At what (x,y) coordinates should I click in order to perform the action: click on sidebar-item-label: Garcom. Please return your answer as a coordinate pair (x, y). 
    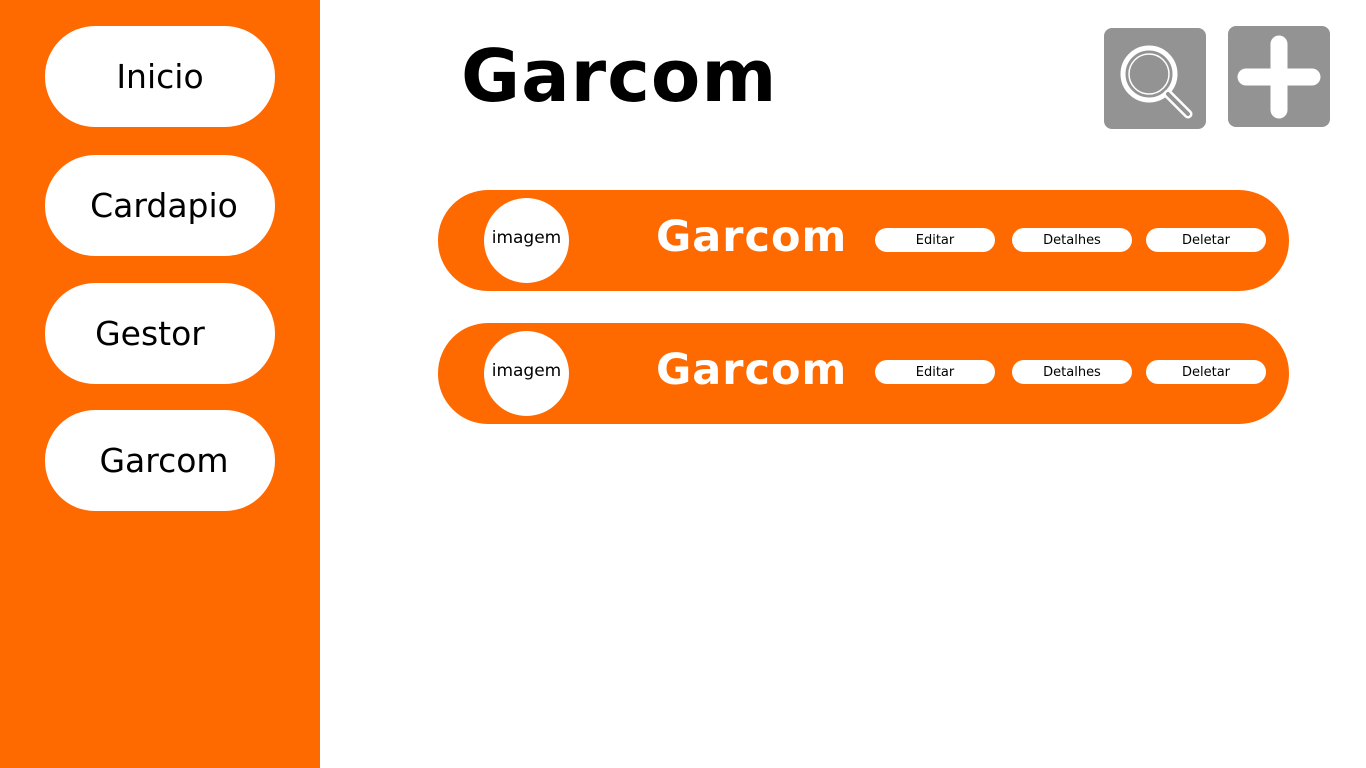
    Looking at the image, I should click on (164, 460).